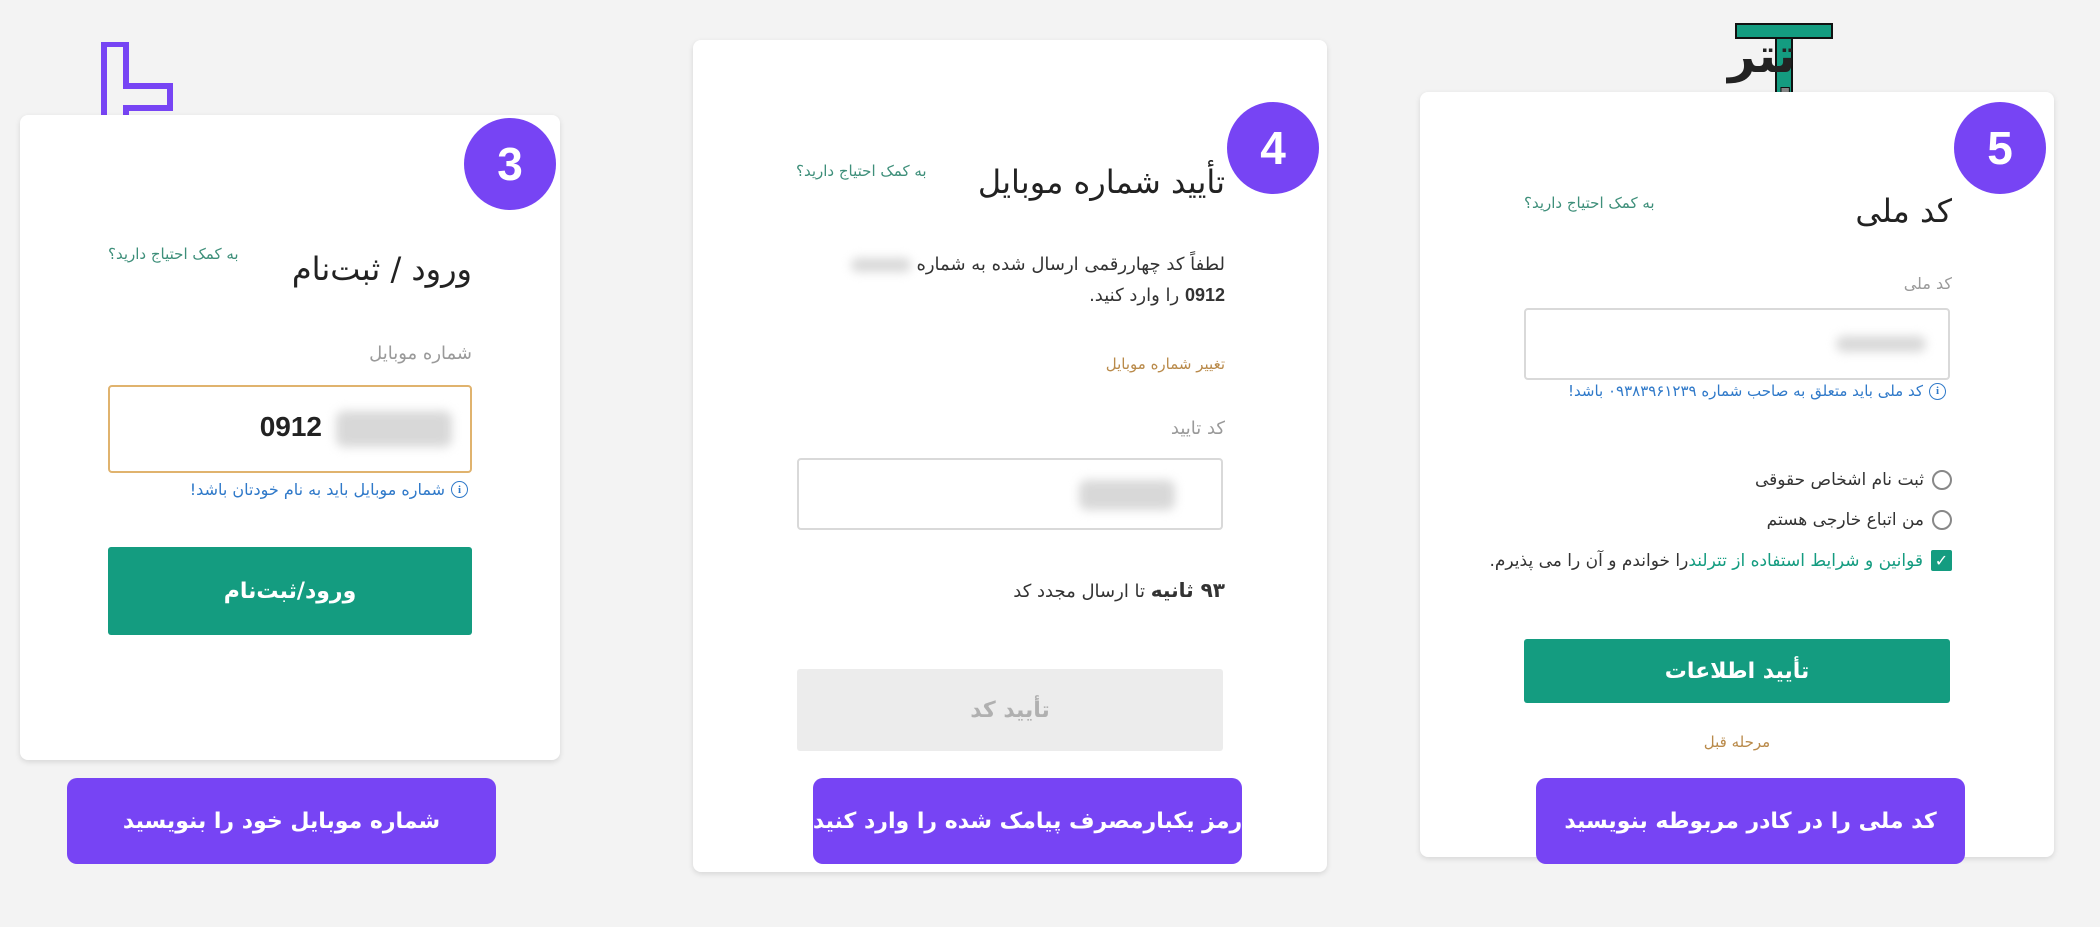 The image size is (2100, 927). Describe the element at coordinates (1070, 264) in the screenshot. I see `instruction-part-a: لطفاً کد چهاررقمی ارسال شده به شماره` at that location.